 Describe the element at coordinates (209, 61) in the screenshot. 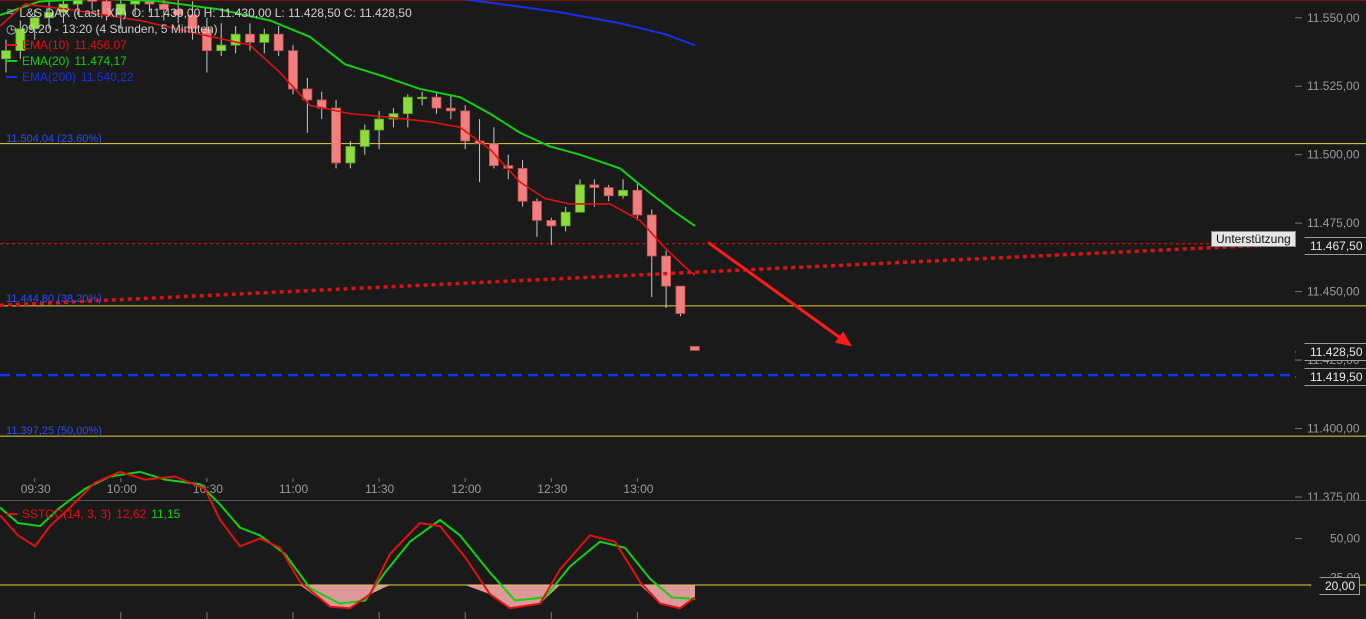

I see `legend-ema20: EMA(20) 11.474,17` at that location.